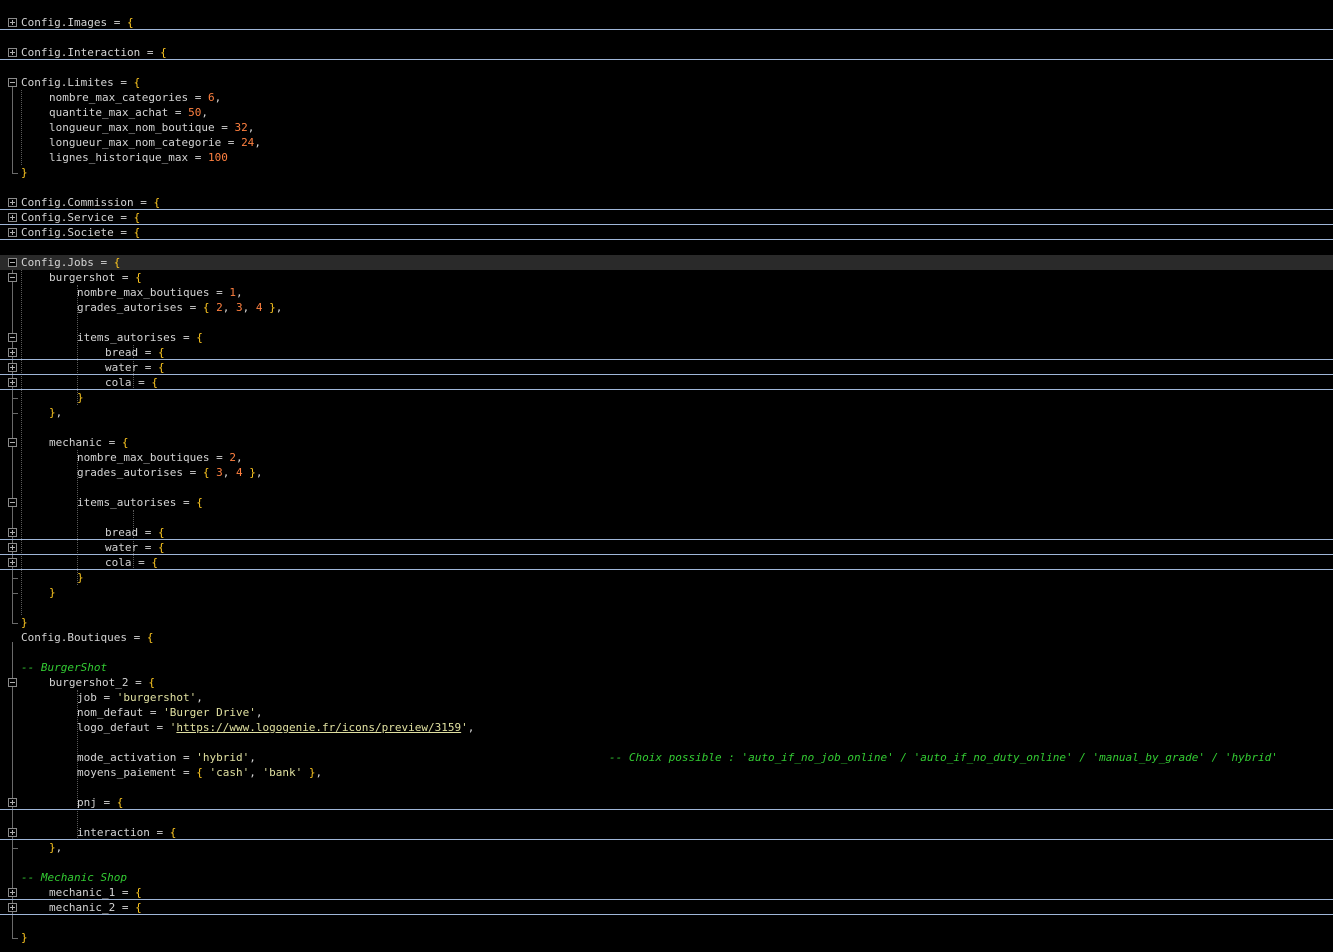  Describe the element at coordinates (666, 157) in the screenshot. I see `code-line: lignes_historique_max = 100` at that location.